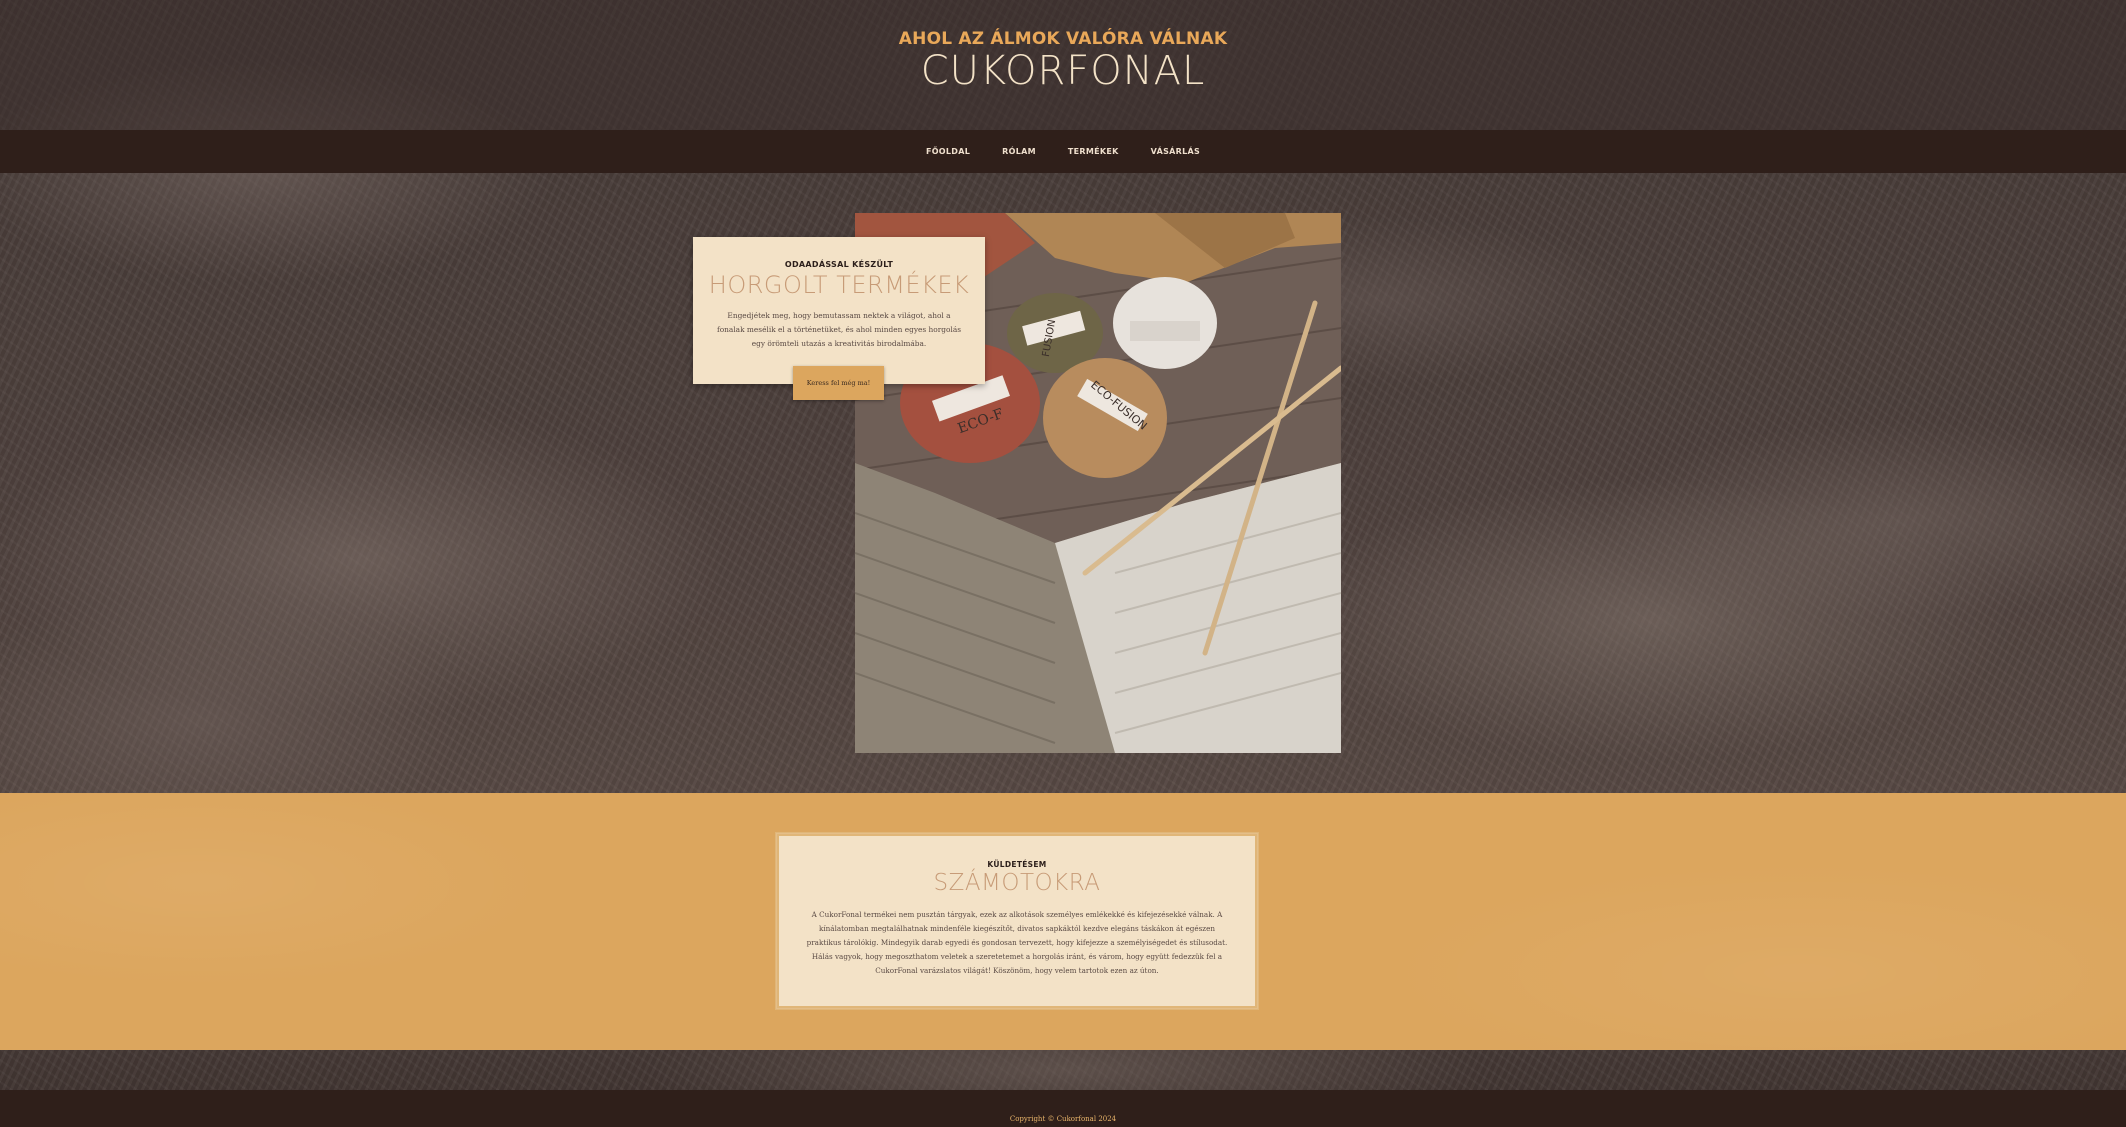  I want to click on nav-item-rolam: RÓLAM, so click(1019, 151).